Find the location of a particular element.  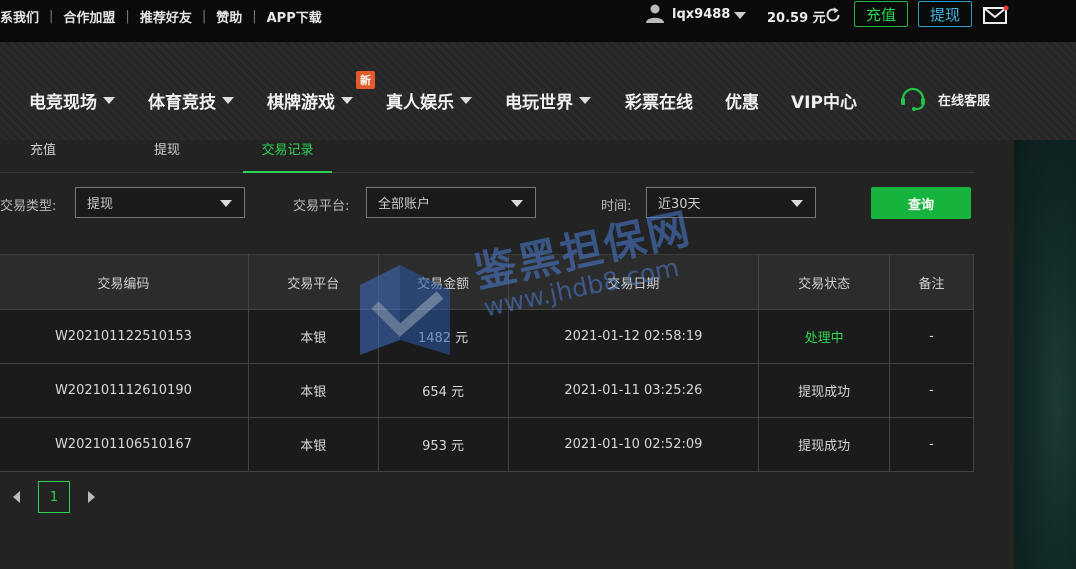

nav-label: VIP中心 is located at coordinates (824, 103).